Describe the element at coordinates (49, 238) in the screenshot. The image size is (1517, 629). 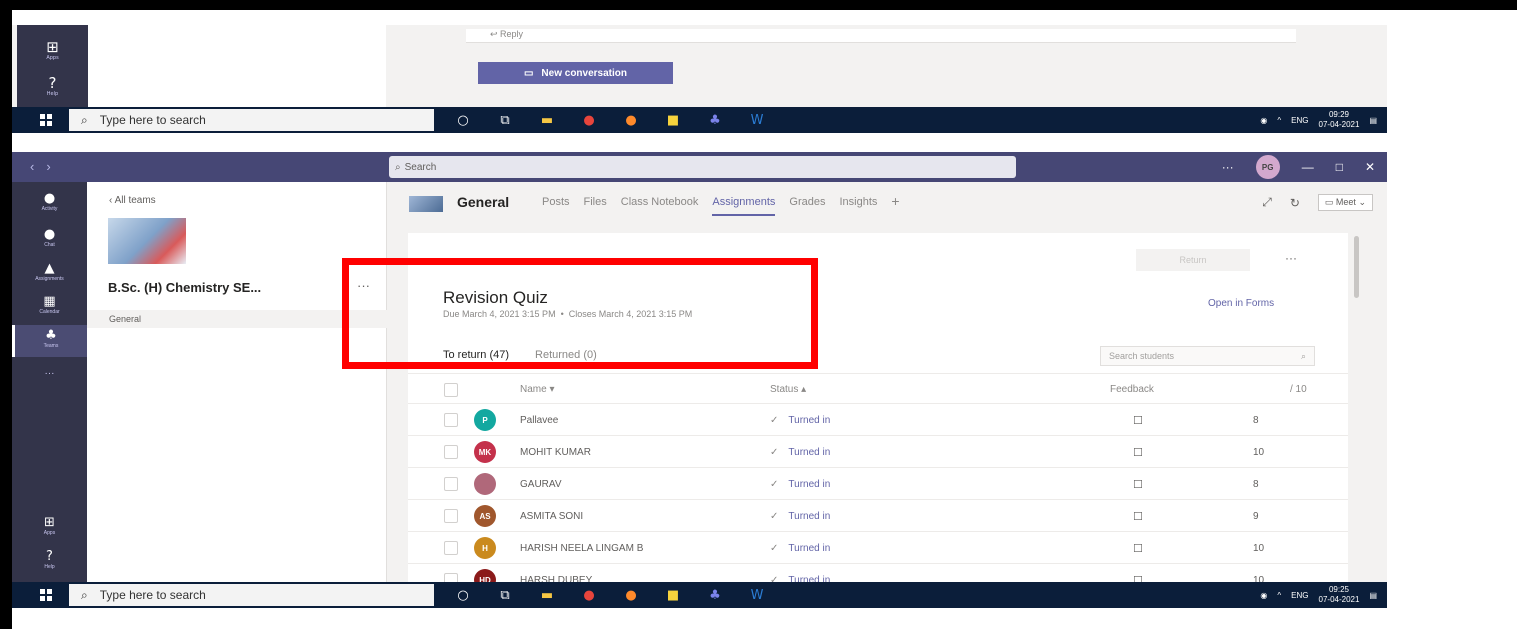
I see `rail-chat: ● Chat` at that location.